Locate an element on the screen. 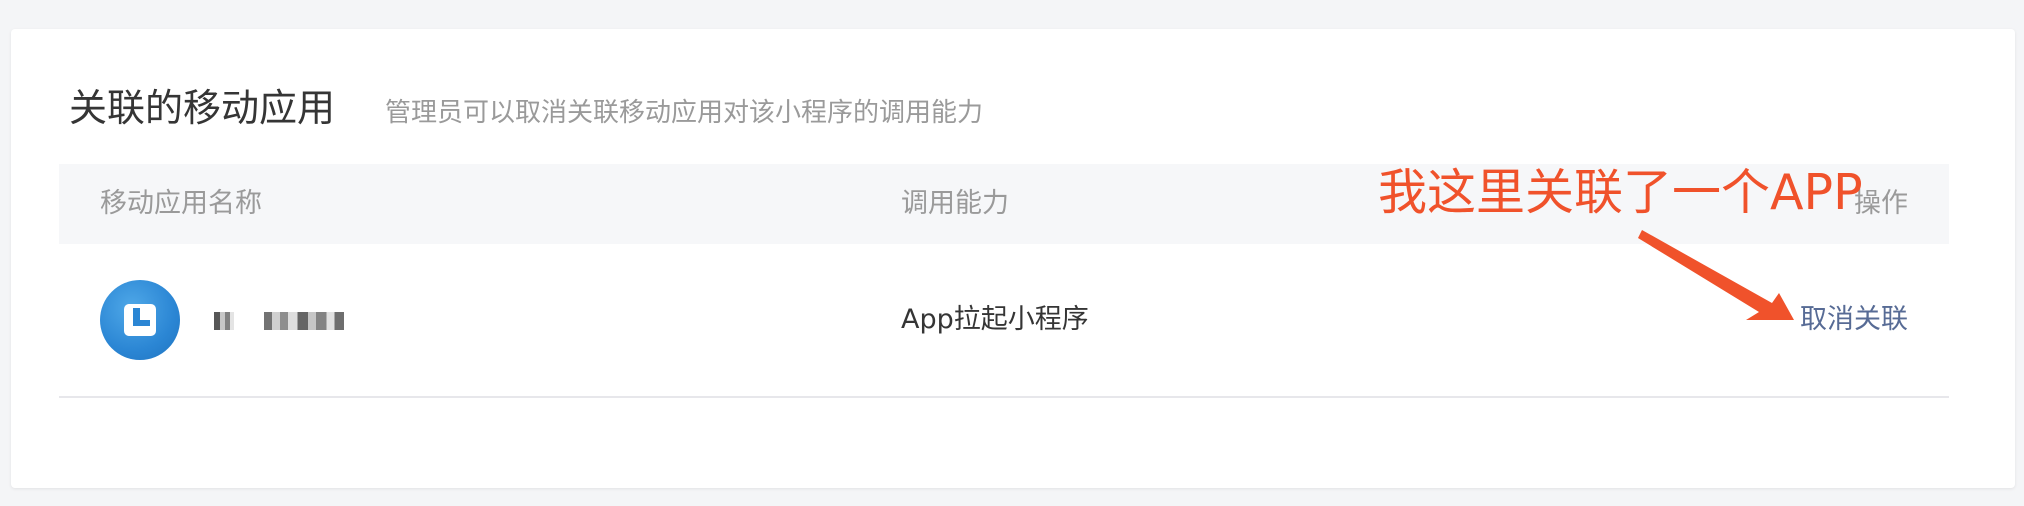  card-header: 关联的移动应用 管理员可以取消关联移动应用对该小程序的调用能力 is located at coordinates (526, 104).